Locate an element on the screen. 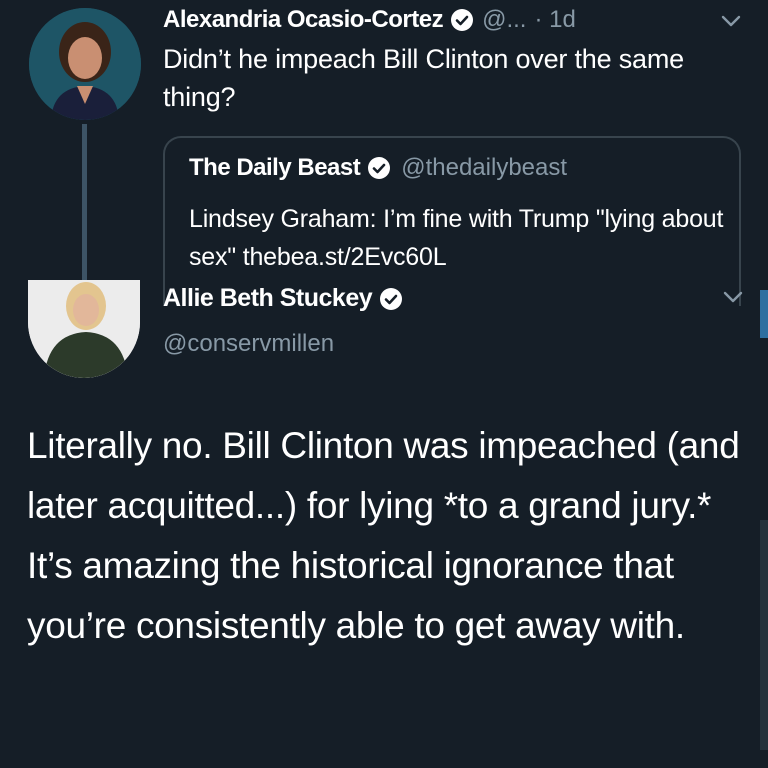  scrollbar-track is located at coordinates (764, 635).